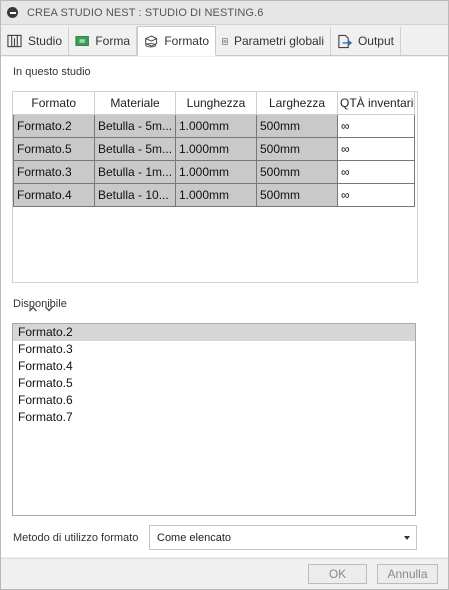 The image size is (449, 590). What do you see at coordinates (44, 41) in the screenshot?
I see `tab-studio-label: Studio` at bounding box center [44, 41].